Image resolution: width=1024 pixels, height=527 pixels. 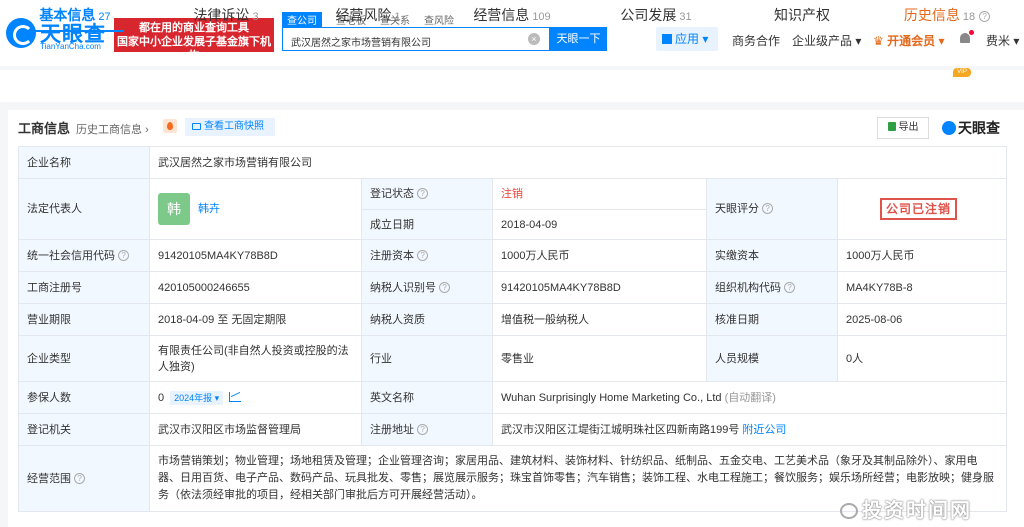 What do you see at coordinates (756, 40) in the screenshot?
I see `nav-business-cooperation: 商务合作` at bounding box center [756, 40].